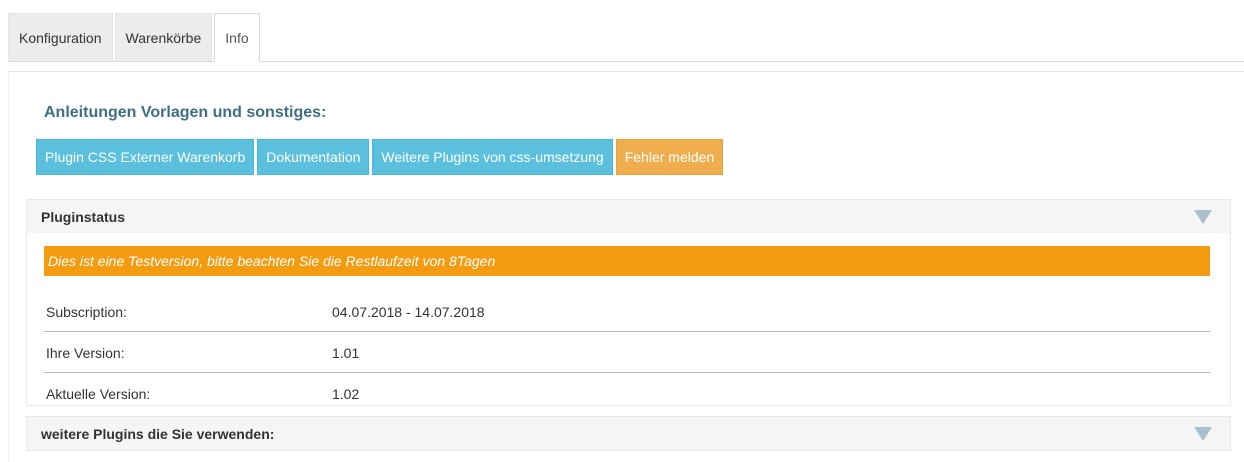 This screenshot has height=462, width=1244. Describe the element at coordinates (85, 352) in the screenshot. I see `ihre-version-label: Ihre Version:` at that location.